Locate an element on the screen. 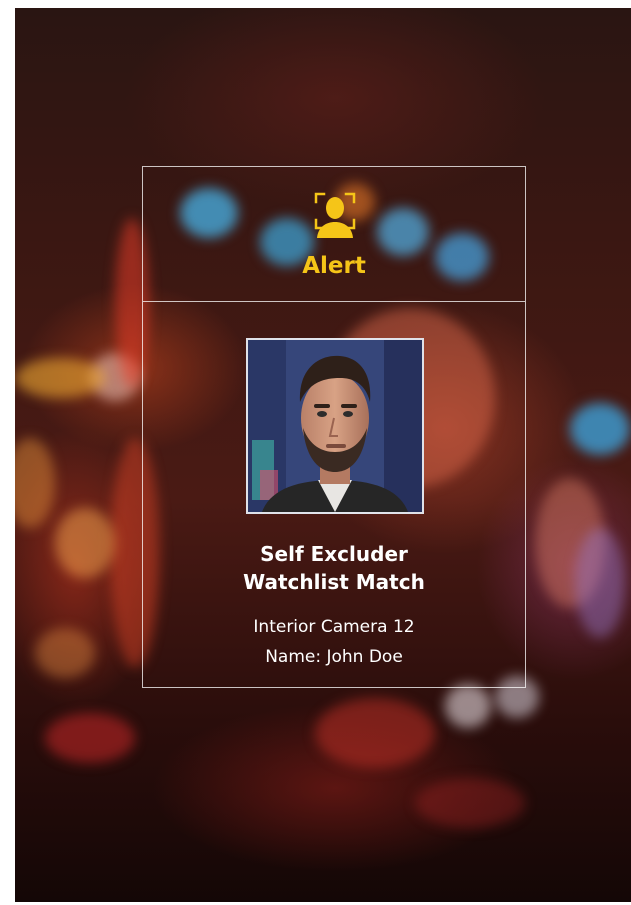  portrait-photo is located at coordinates (335, 426).